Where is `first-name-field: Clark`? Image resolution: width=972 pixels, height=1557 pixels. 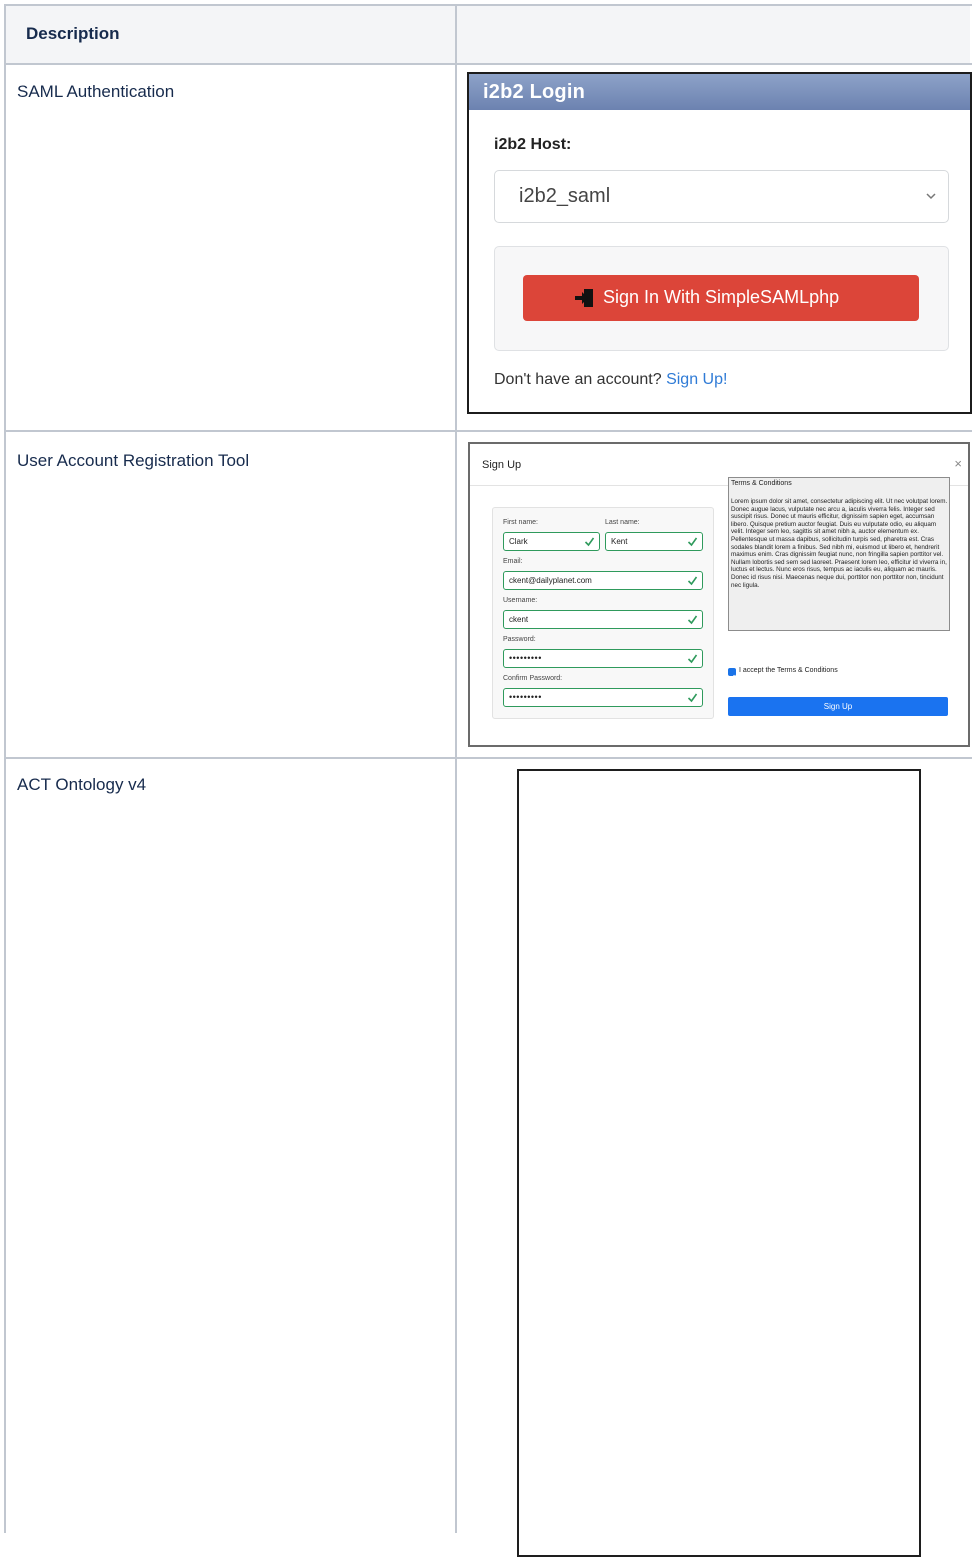 first-name-field: Clark is located at coordinates (551, 541).